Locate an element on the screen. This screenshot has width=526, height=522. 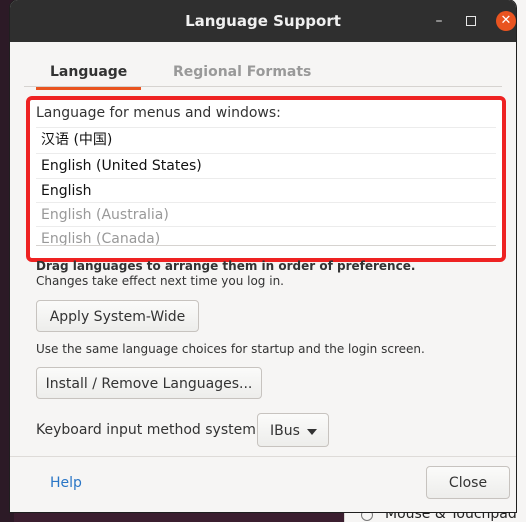
maximize-button is located at coordinates (471, 21).